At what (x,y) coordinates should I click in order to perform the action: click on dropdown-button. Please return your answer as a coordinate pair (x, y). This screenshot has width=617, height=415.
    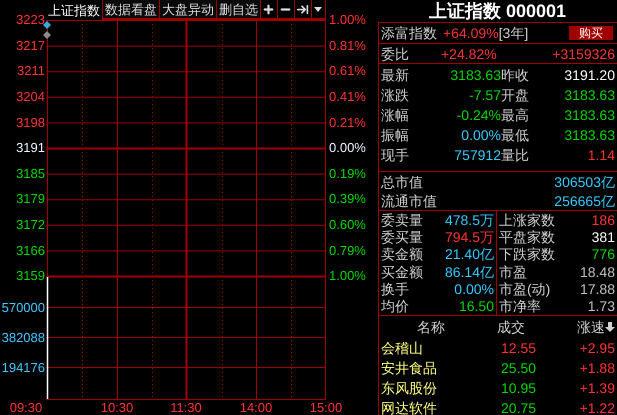
    Looking at the image, I should click on (319, 10).